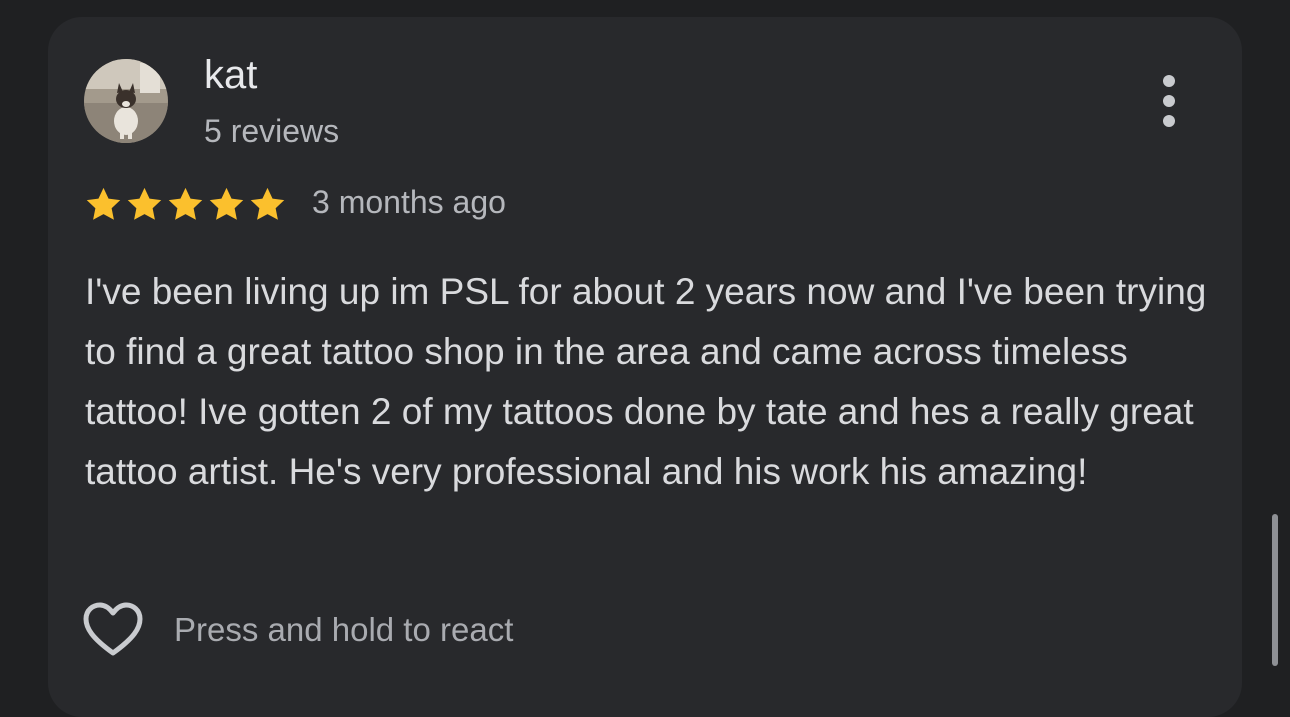  I want to click on star-rating, so click(185, 205).